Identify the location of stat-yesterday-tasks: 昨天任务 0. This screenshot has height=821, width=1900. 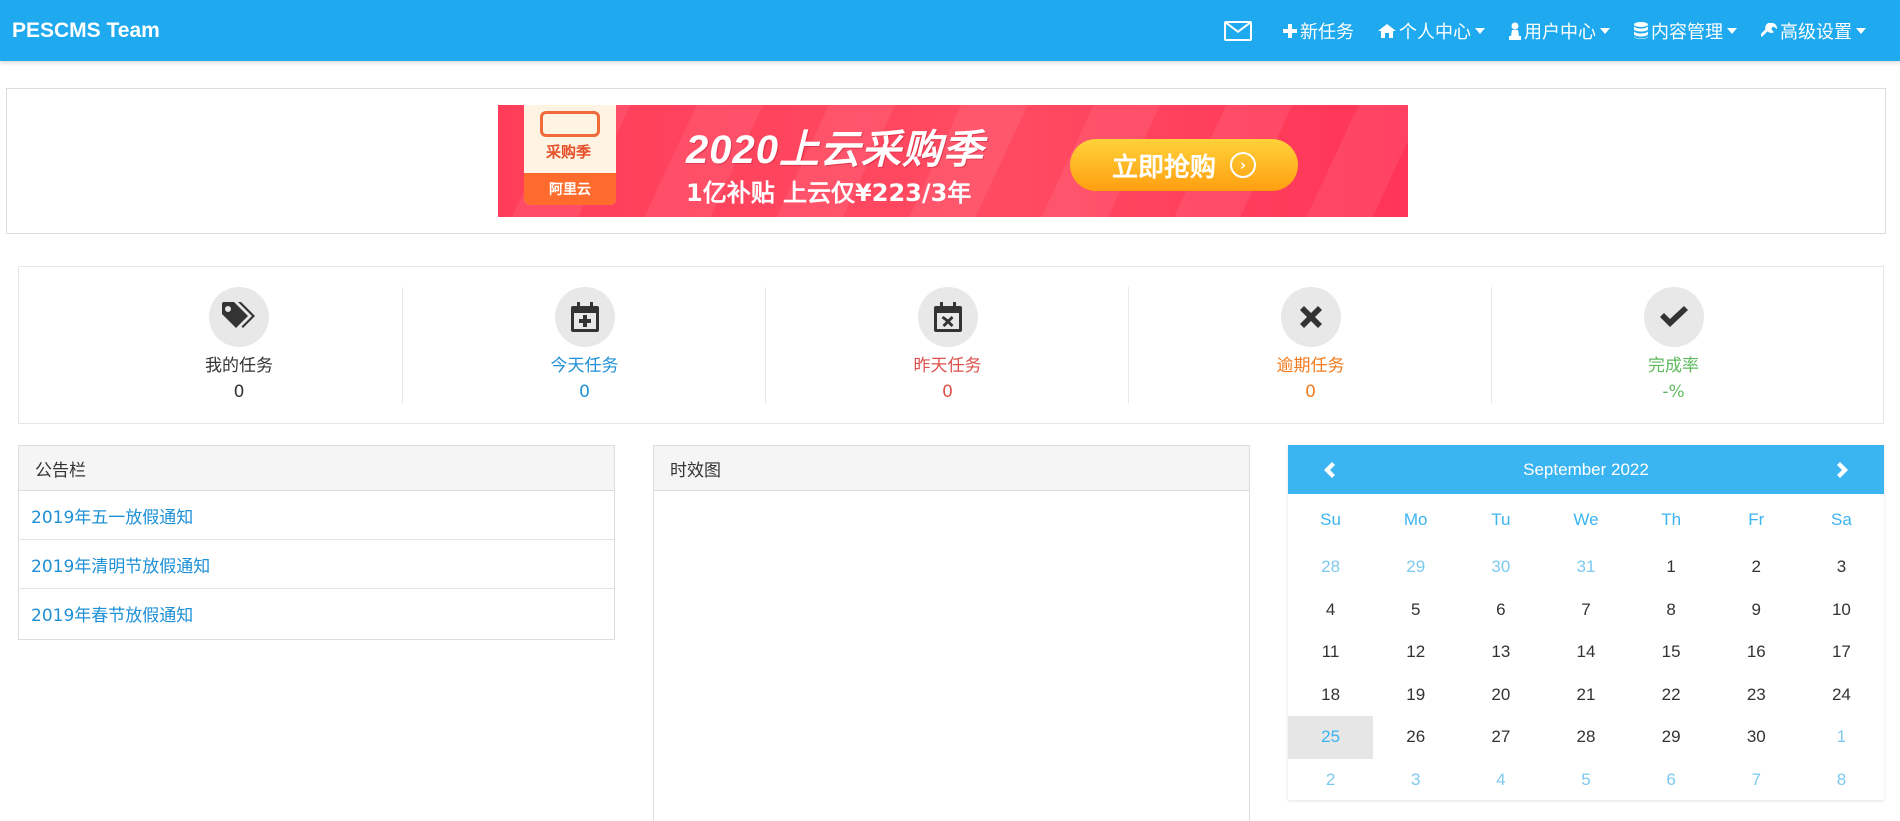
(947, 345).